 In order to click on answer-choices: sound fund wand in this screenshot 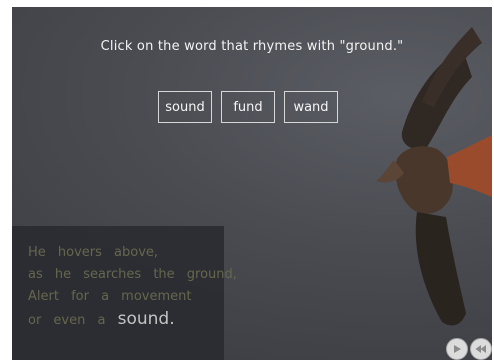, I will do `click(248, 107)`.